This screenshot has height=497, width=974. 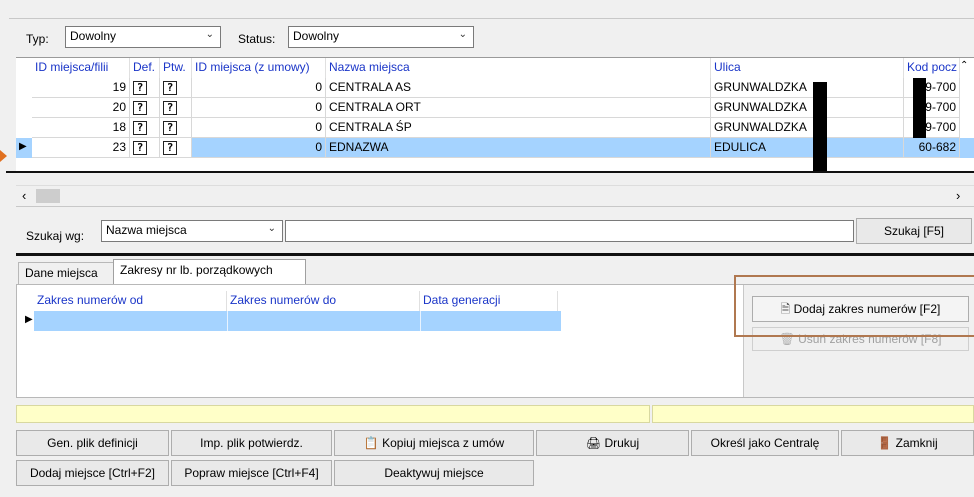 I want to click on gen-definition-button: Gen. plik definicji, so click(x=92, y=443).